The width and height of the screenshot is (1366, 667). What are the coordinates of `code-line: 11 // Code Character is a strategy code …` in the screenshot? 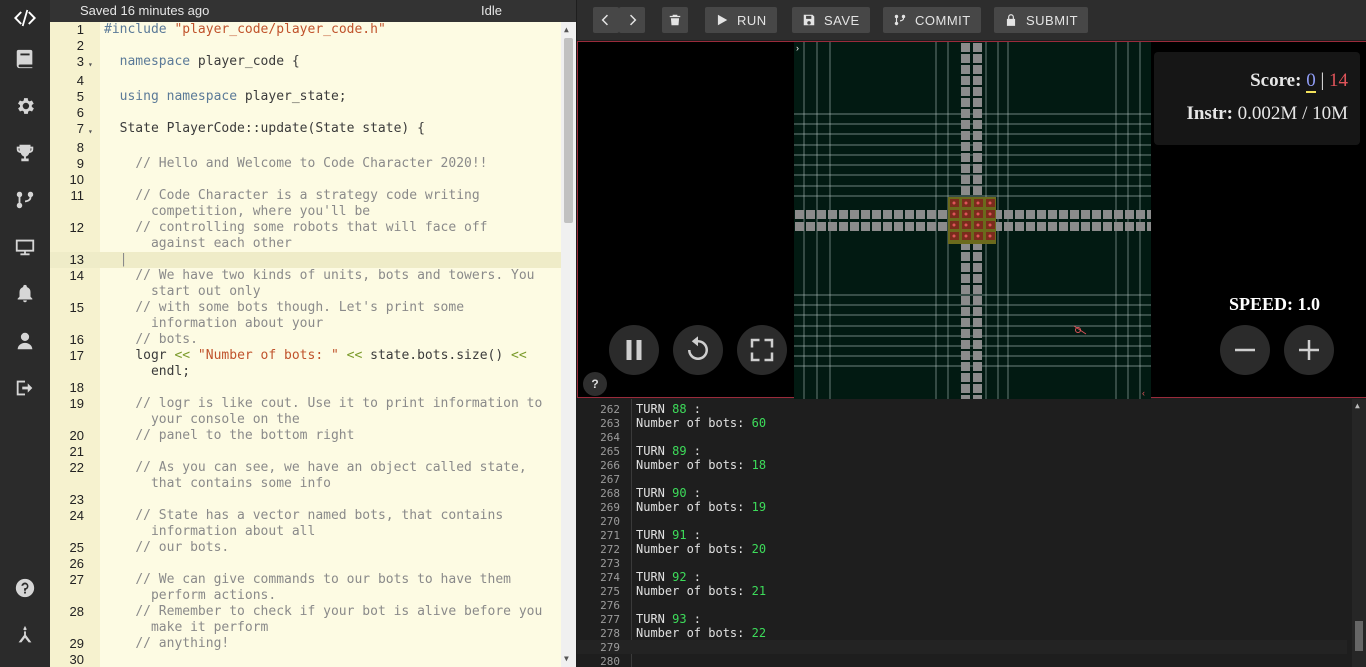 It's located at (305, 204).